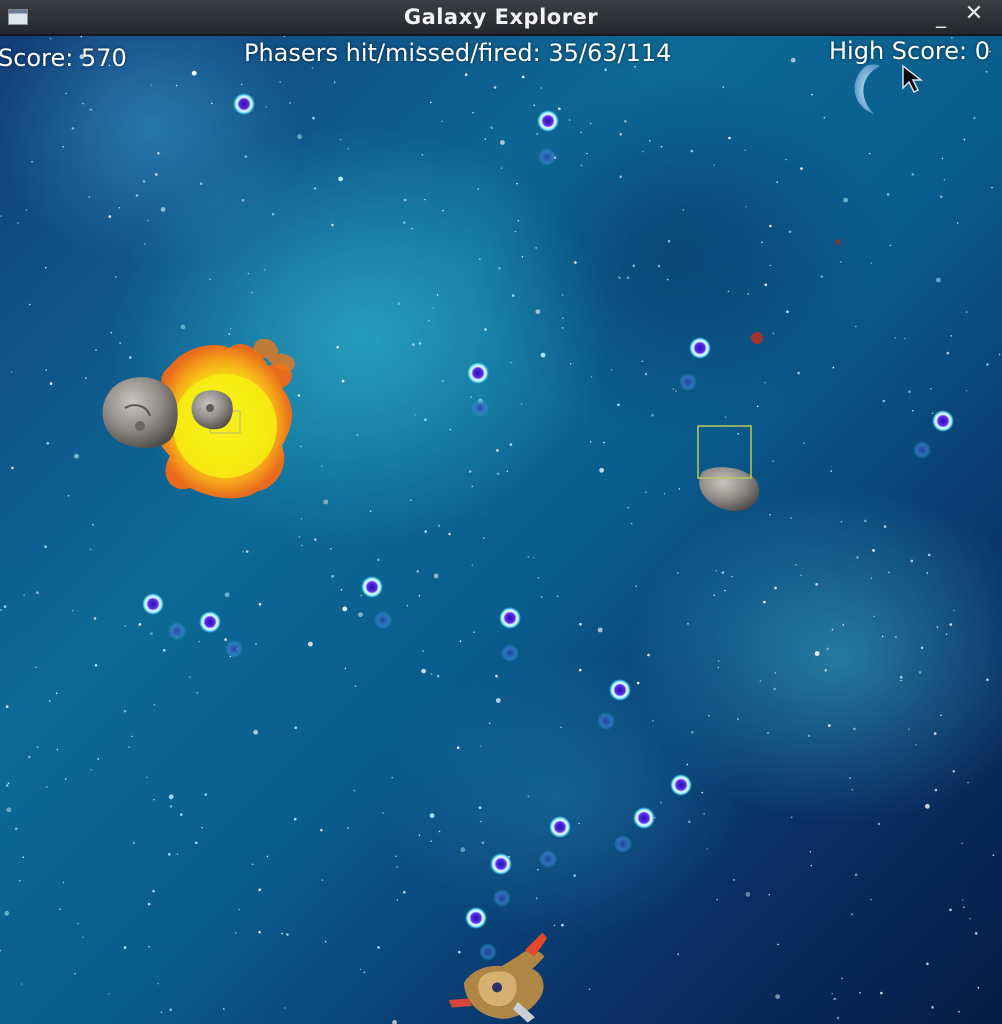 The image size is (1002, 1024). What do you see at coordinates (909, 51) in the screenshot?
I see `high-score-label: High Score: 0` at bounding box center [909, 51].